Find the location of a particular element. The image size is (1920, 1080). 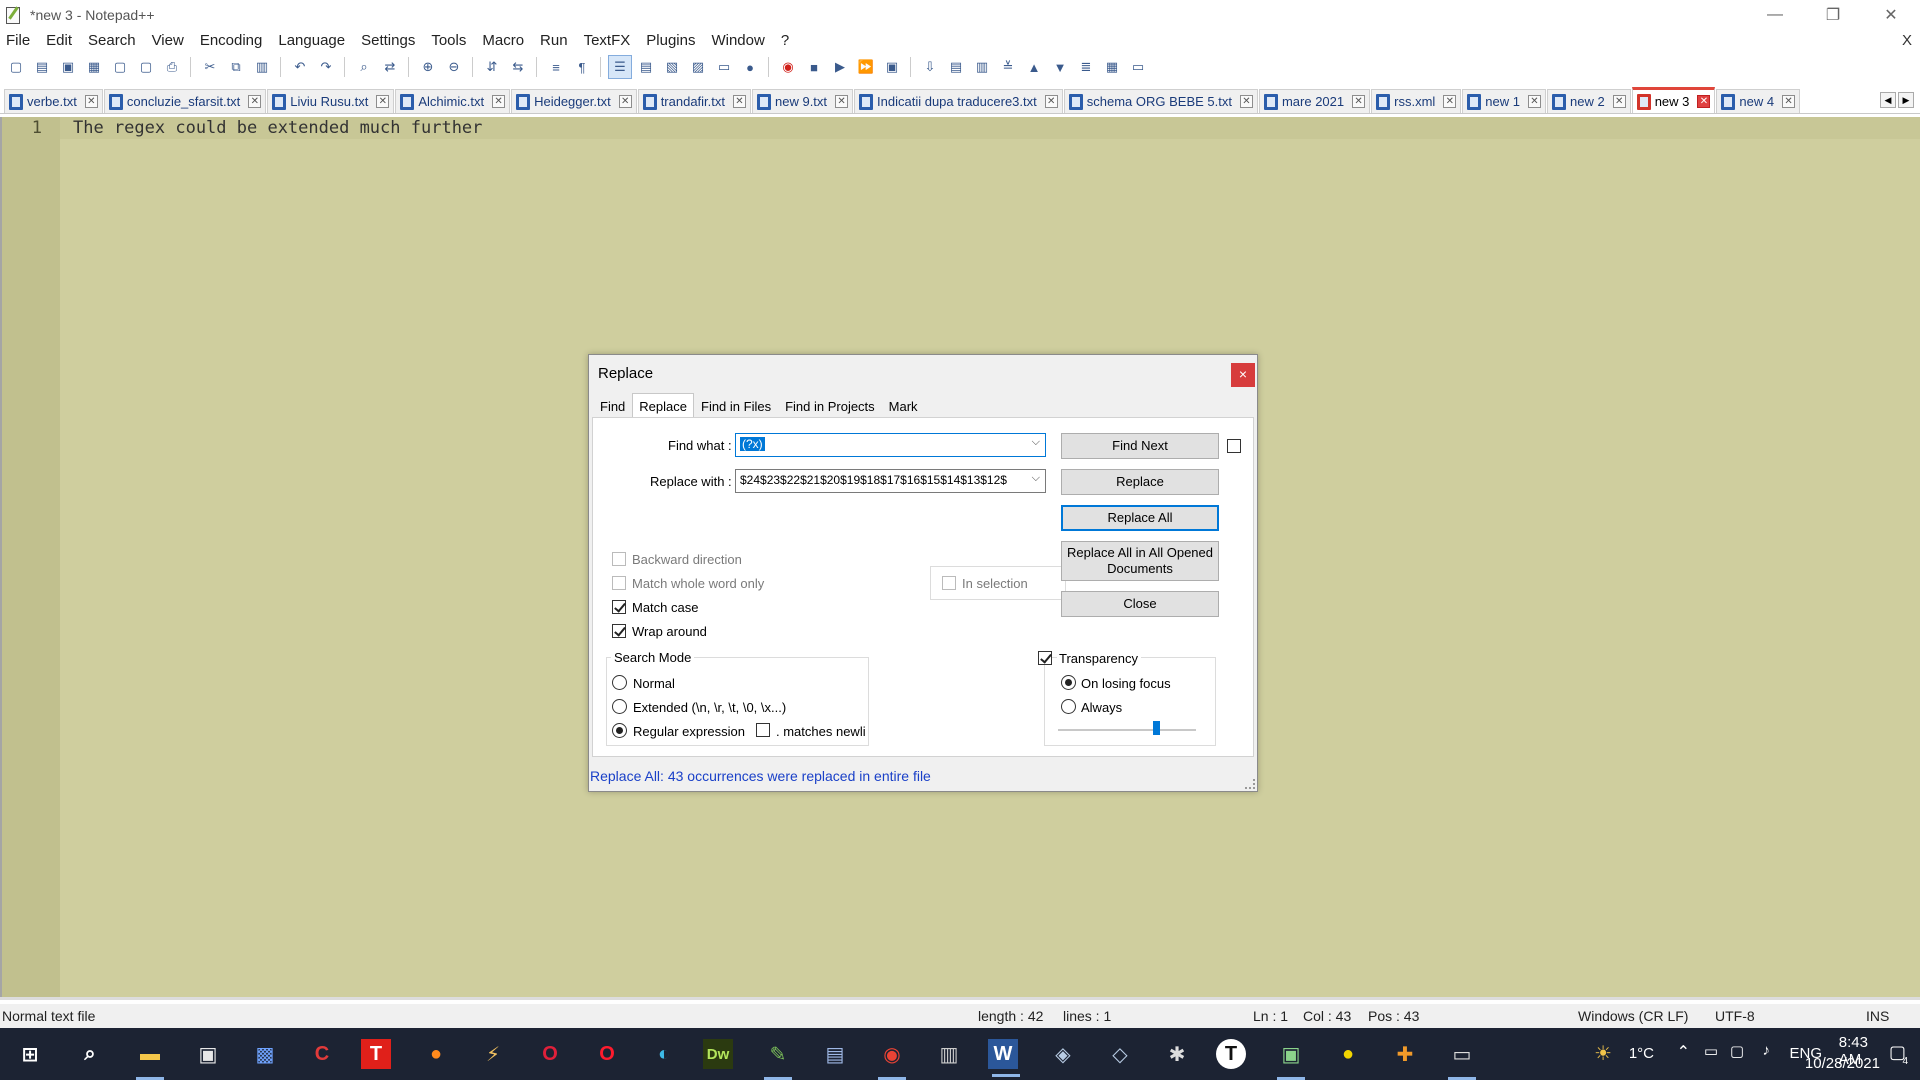

app-icon-4: ▥ is located at coordinates (949, 1054).